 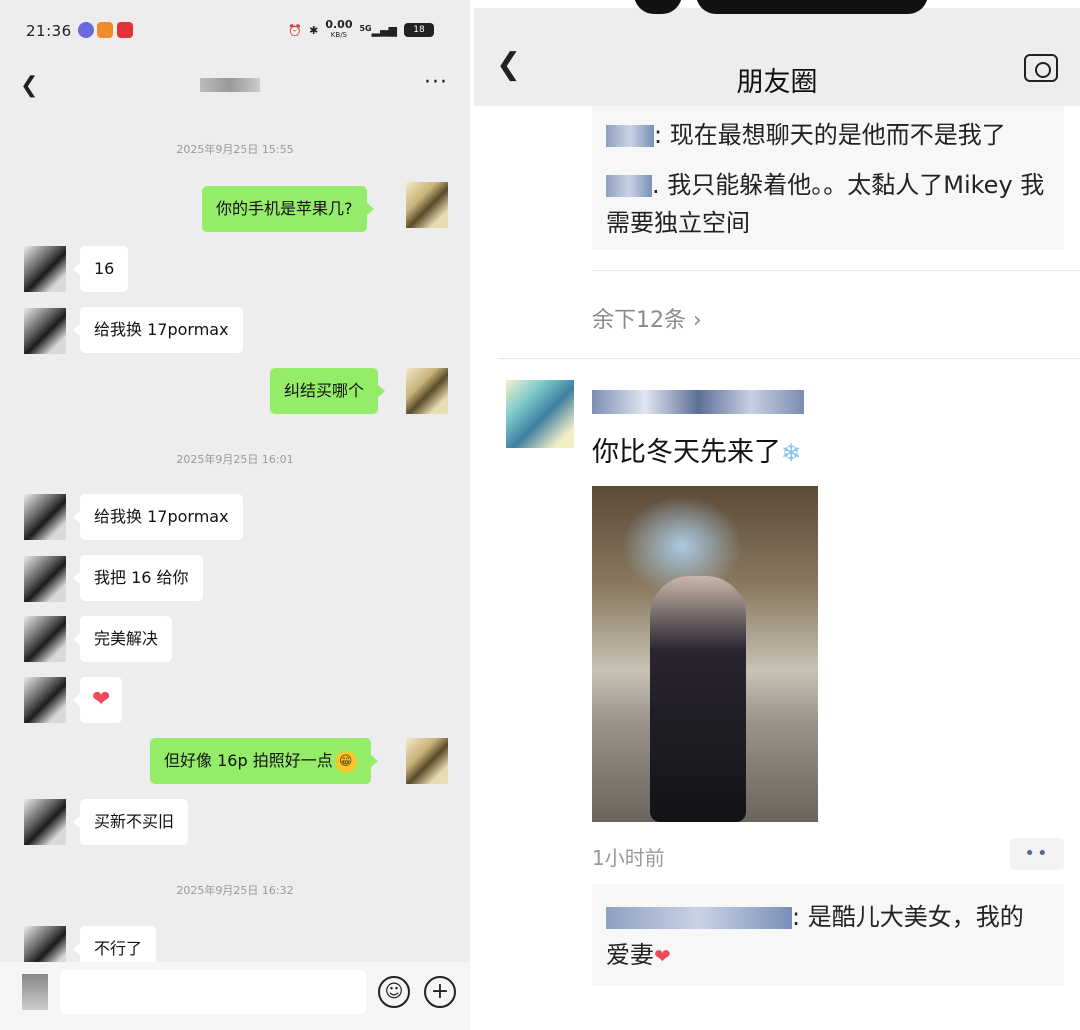 What do you see at coordinates (104, 268) in the screenshot?
I see `message-text: 16` at bounding box center [104, 268].